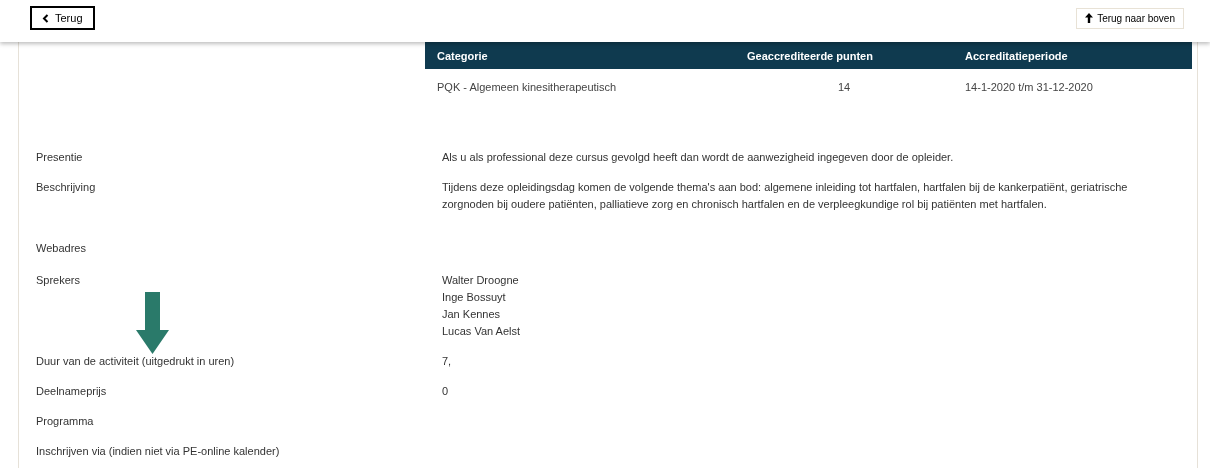  Describe the element at coordinates (481, 280) in the screenshot. I see `field-value: Walter Droogne` at that location.